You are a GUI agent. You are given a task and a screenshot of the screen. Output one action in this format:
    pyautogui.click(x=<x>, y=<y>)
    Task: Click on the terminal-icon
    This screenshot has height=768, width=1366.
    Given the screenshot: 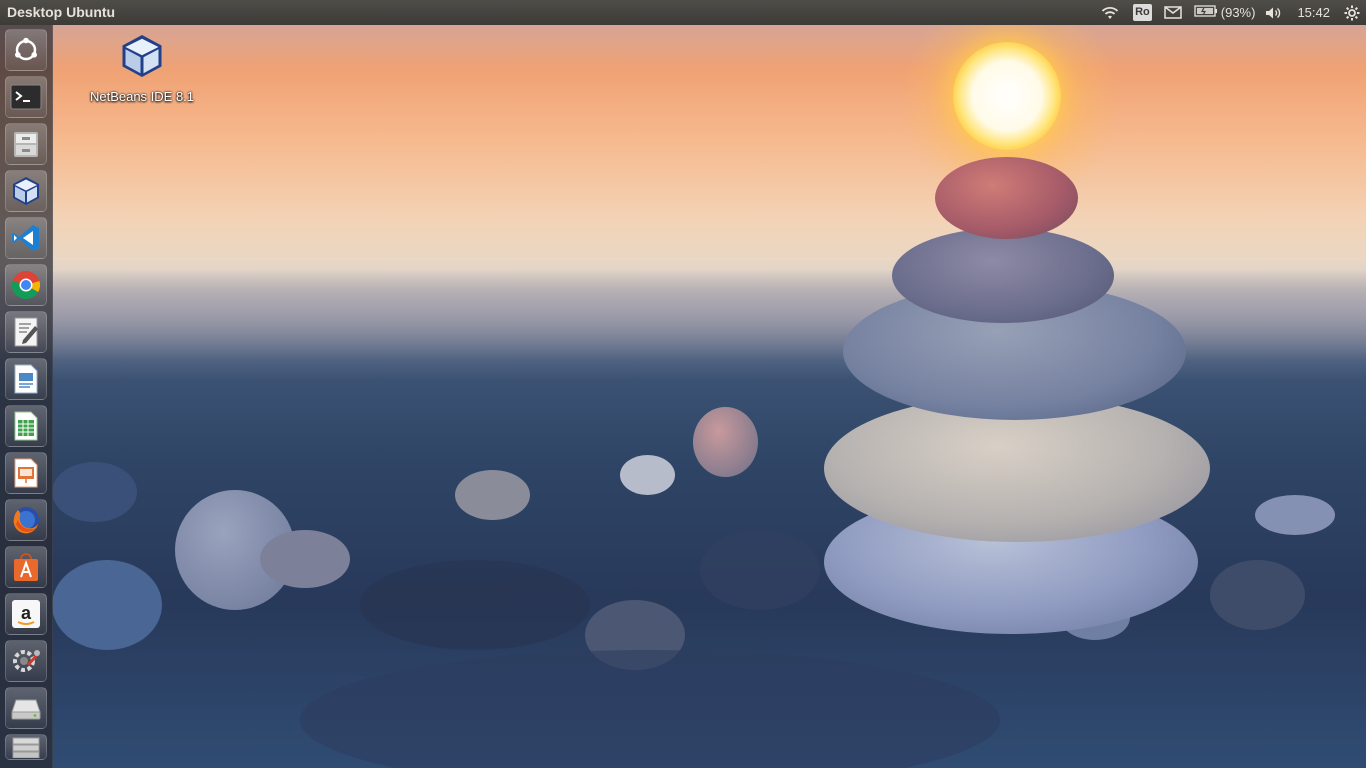 What is the action you would take?
    pyautogui.click(x=26, y=97)
    